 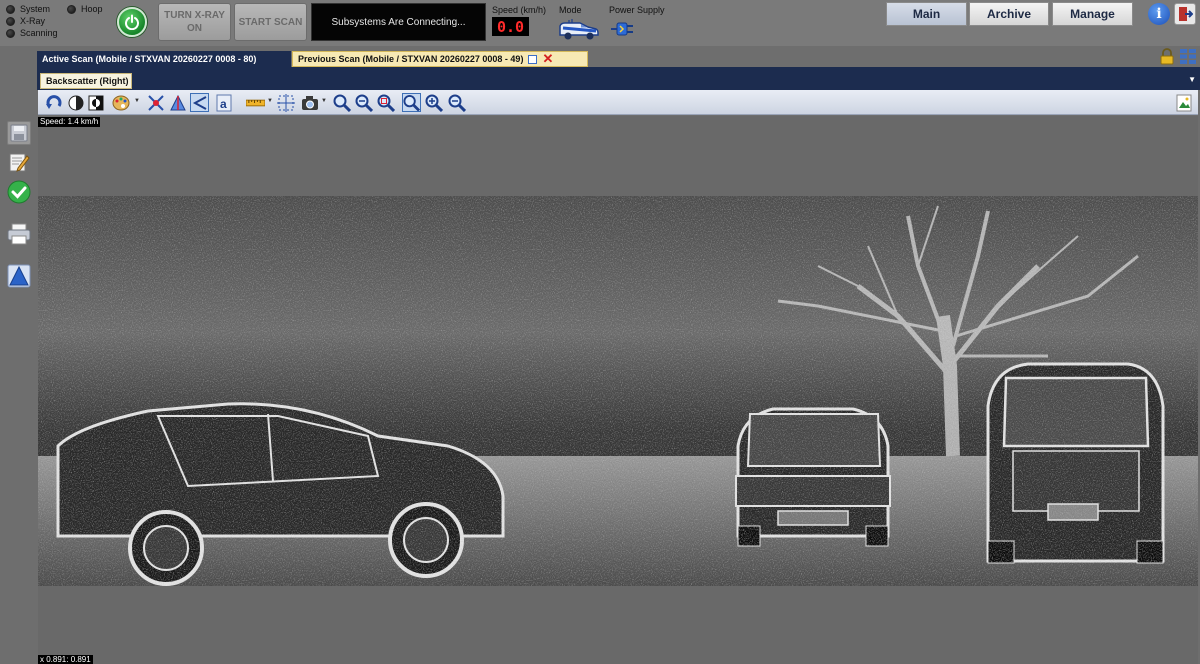 What do you see at coordinates (270, 101) in the screenshot?
I see `ruler-dropdown-icon: ▼` at bounding box center [270, 101].